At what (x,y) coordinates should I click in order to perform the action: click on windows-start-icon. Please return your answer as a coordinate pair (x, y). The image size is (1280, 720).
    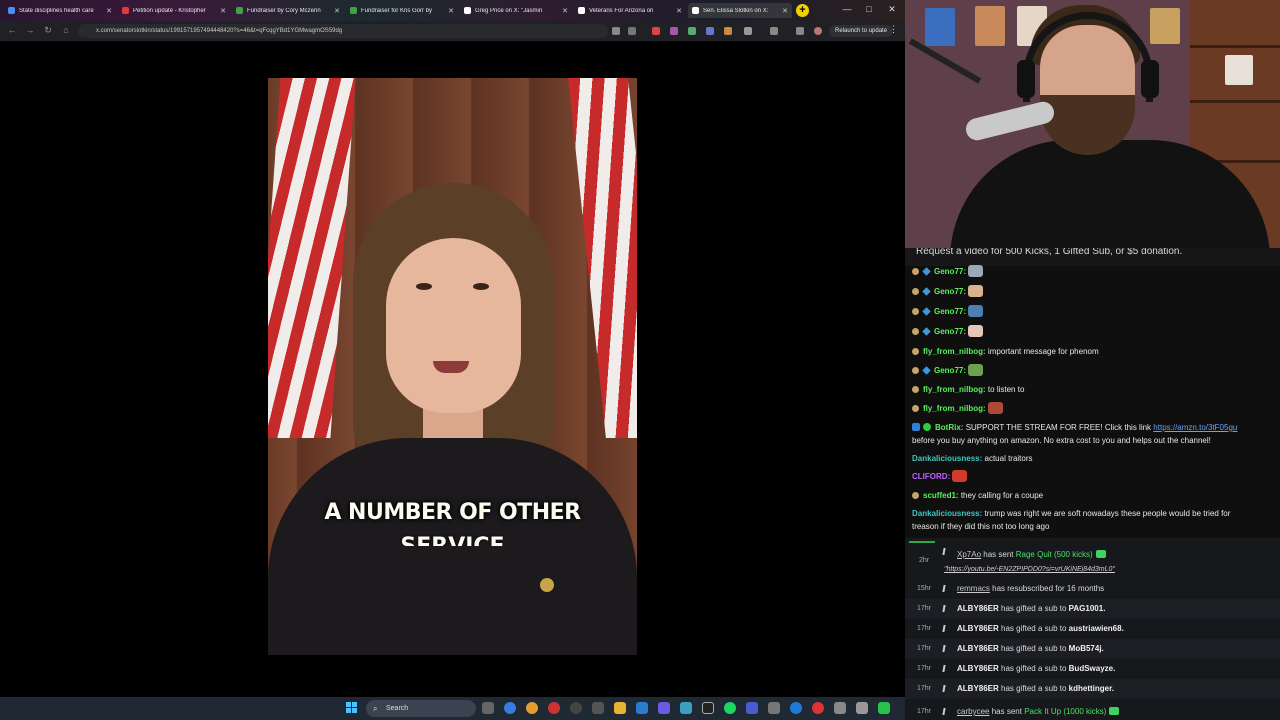
    Looking at the image, I should click on (352, 708).